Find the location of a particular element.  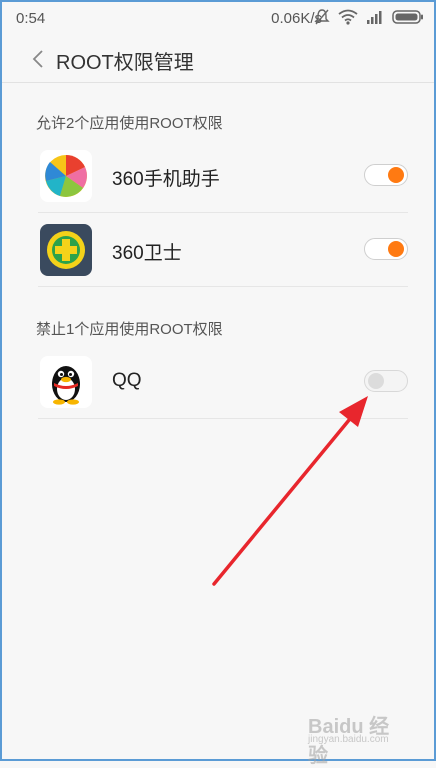

status-time: 0:54 is located at coordinates (31, 18).